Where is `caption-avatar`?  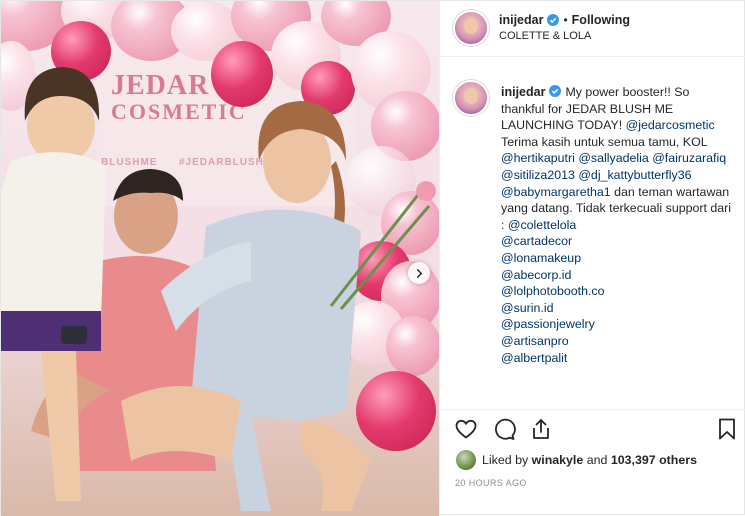
caption-avatar is located at coordinates (471, 98).